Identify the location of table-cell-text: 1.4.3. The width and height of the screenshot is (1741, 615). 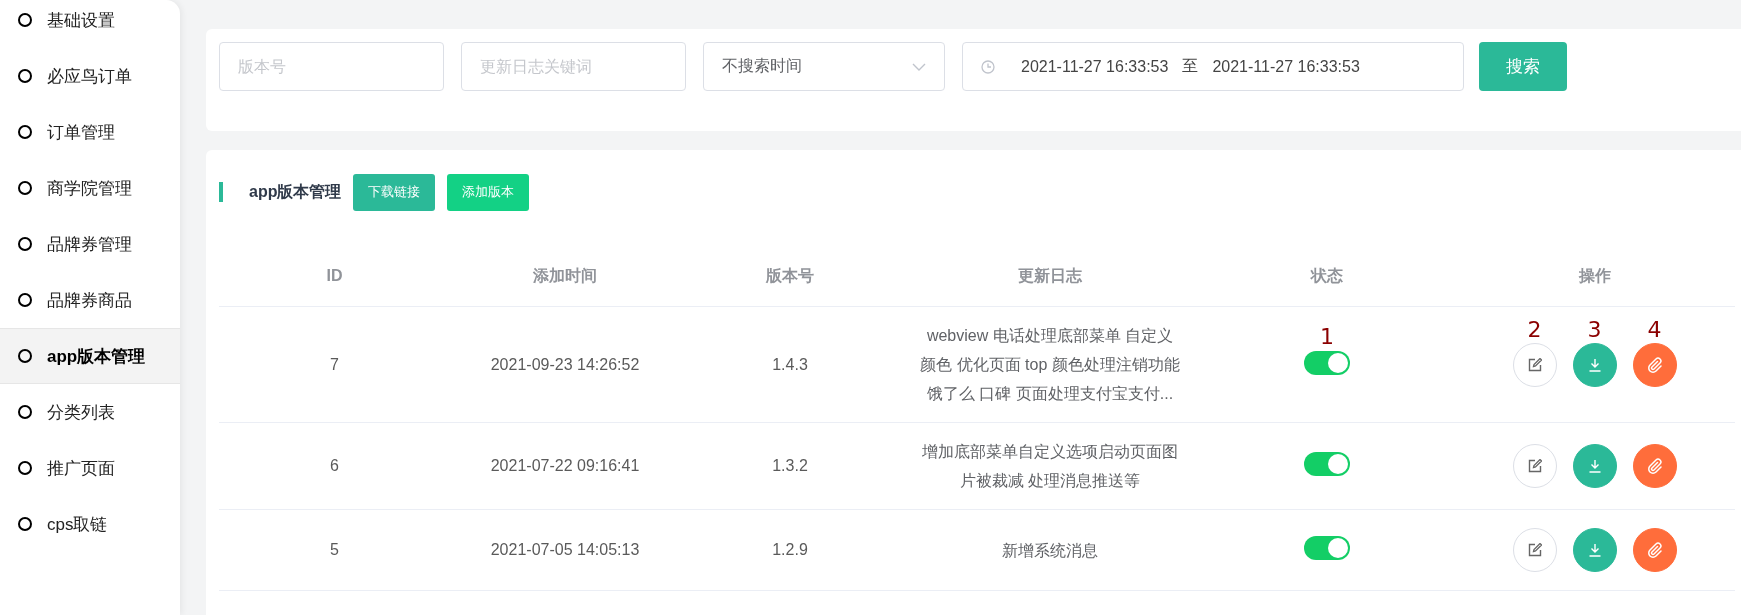
(790, 364).